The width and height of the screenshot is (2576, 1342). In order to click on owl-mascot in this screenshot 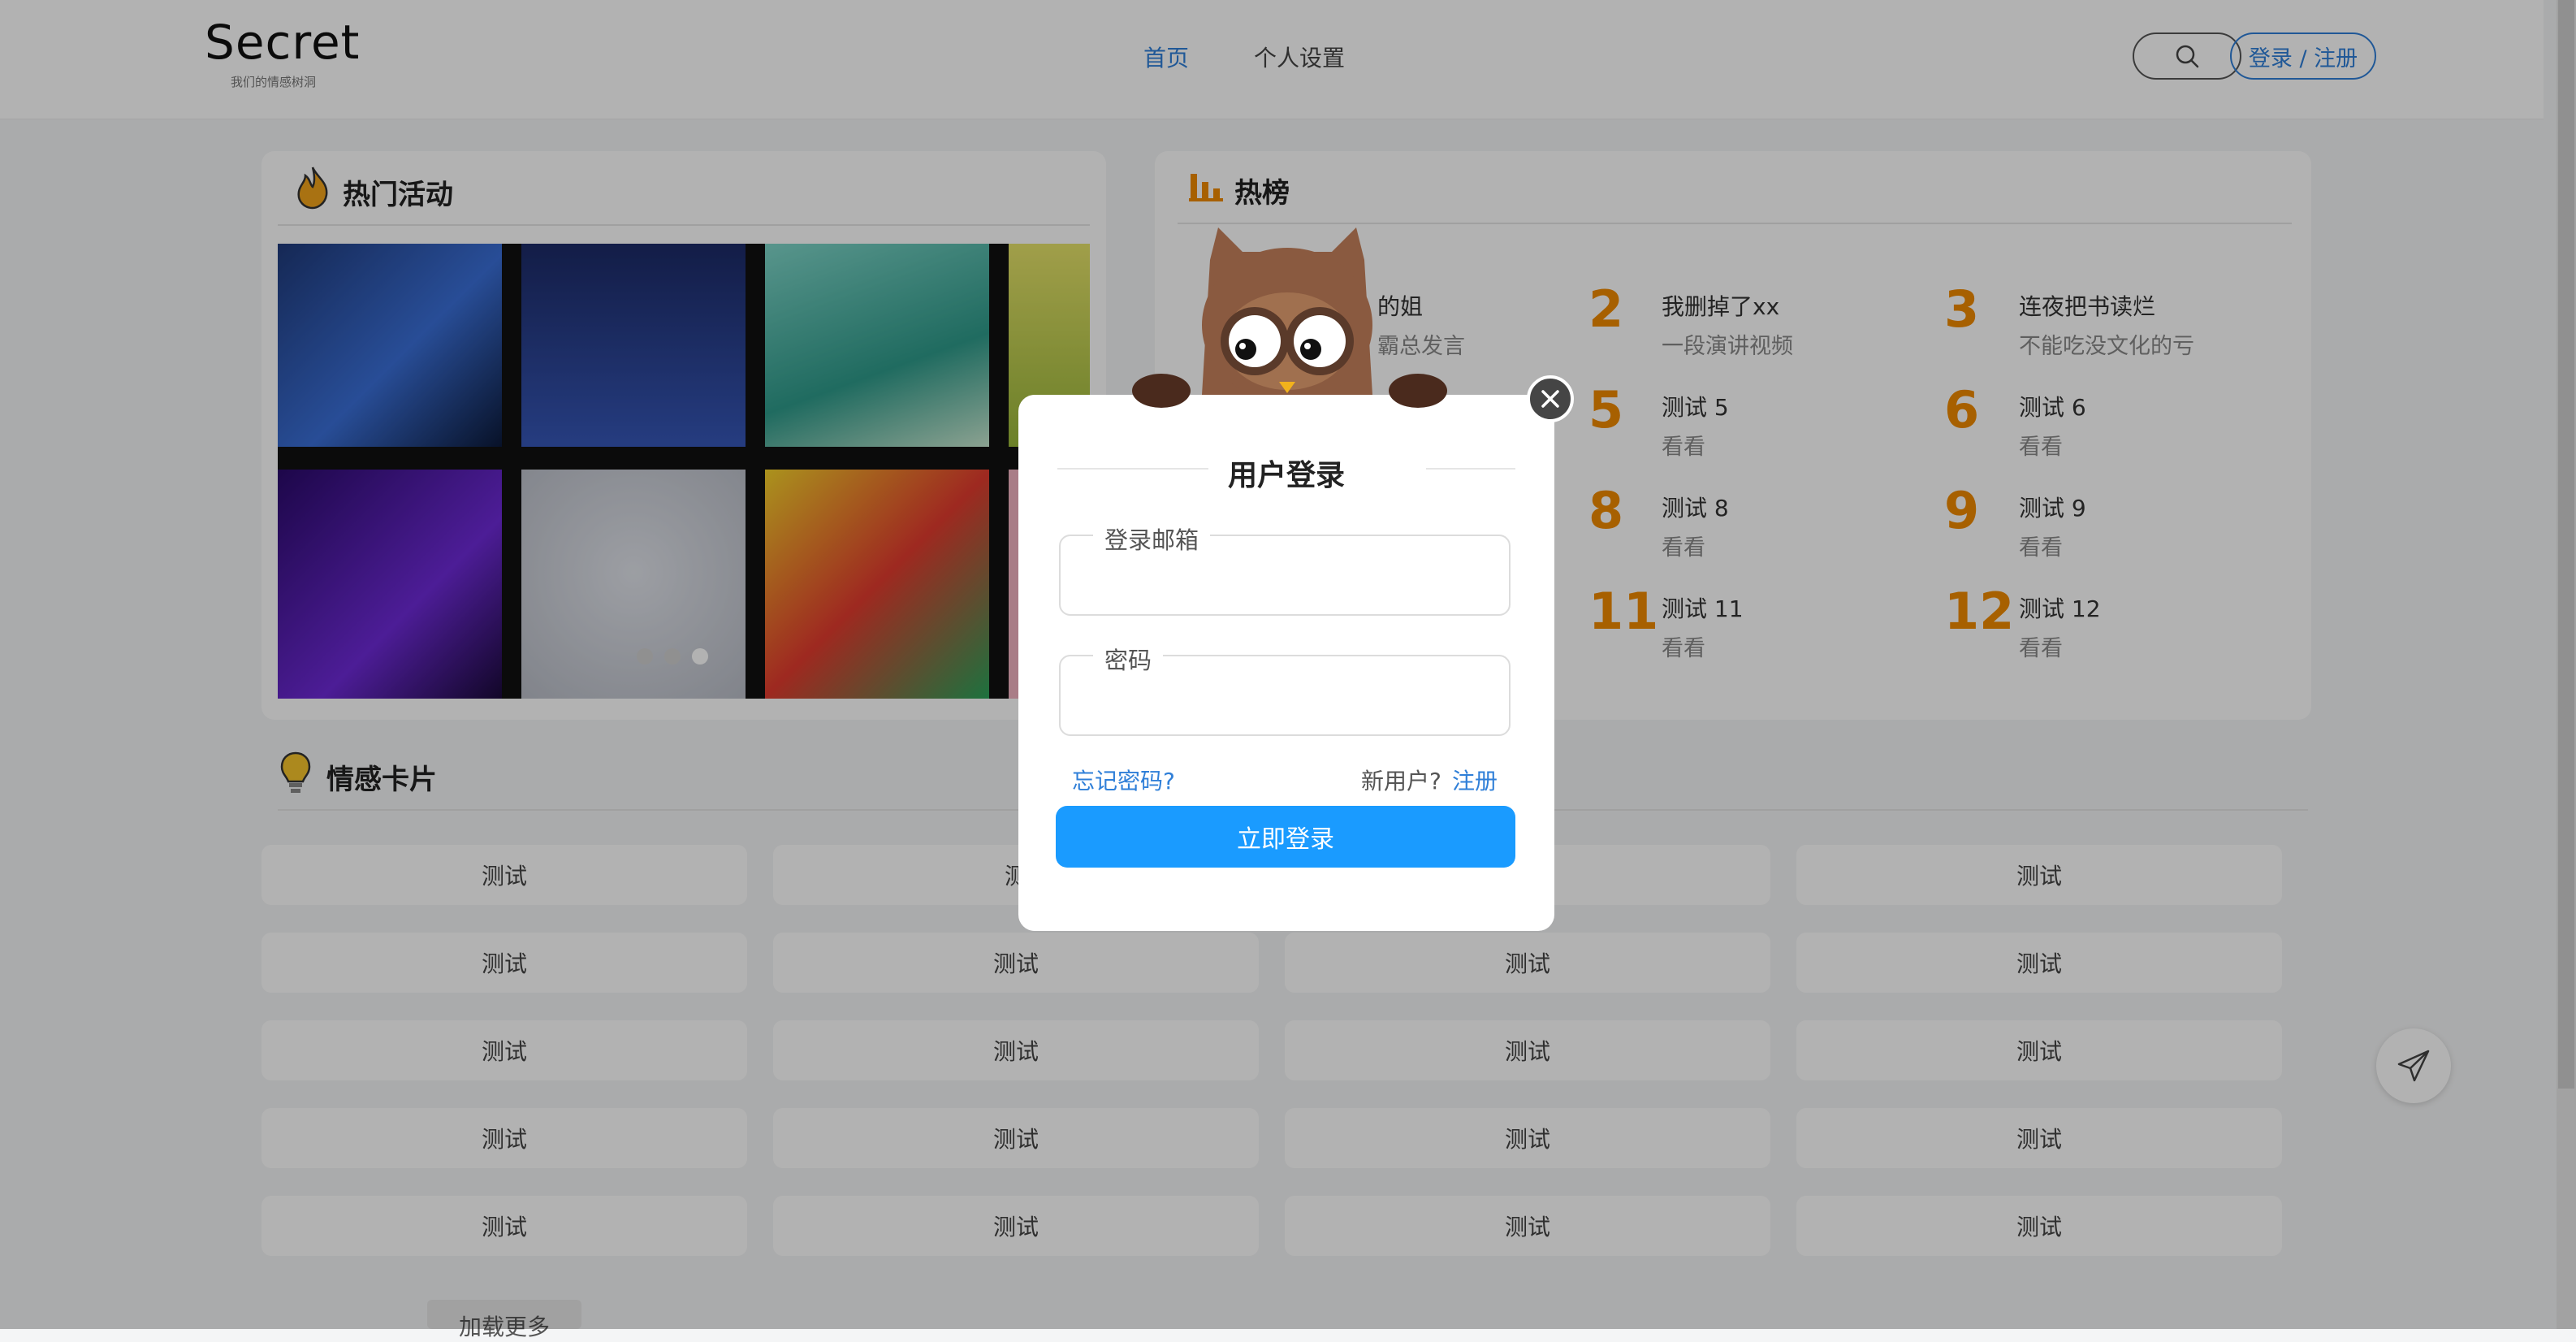, I will do `click(1287, 314)`.